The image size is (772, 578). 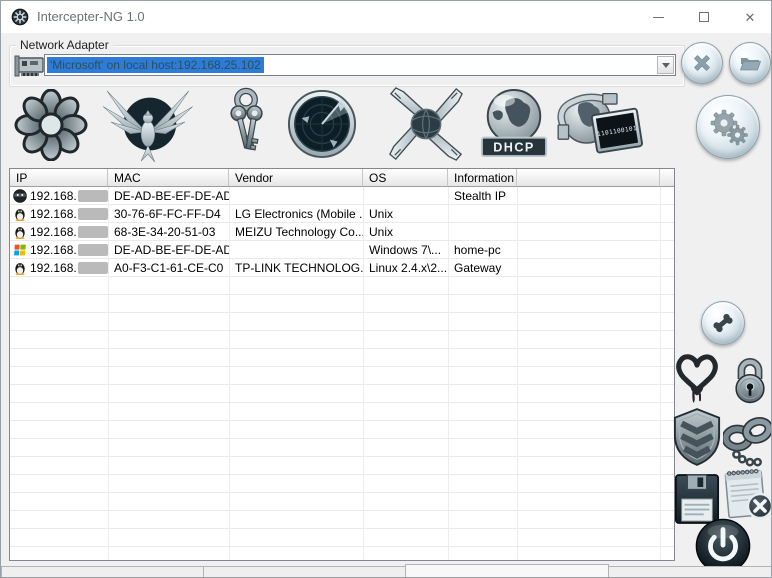 I want to click on adapter-dropdown-button, so click(x=665, y=65).